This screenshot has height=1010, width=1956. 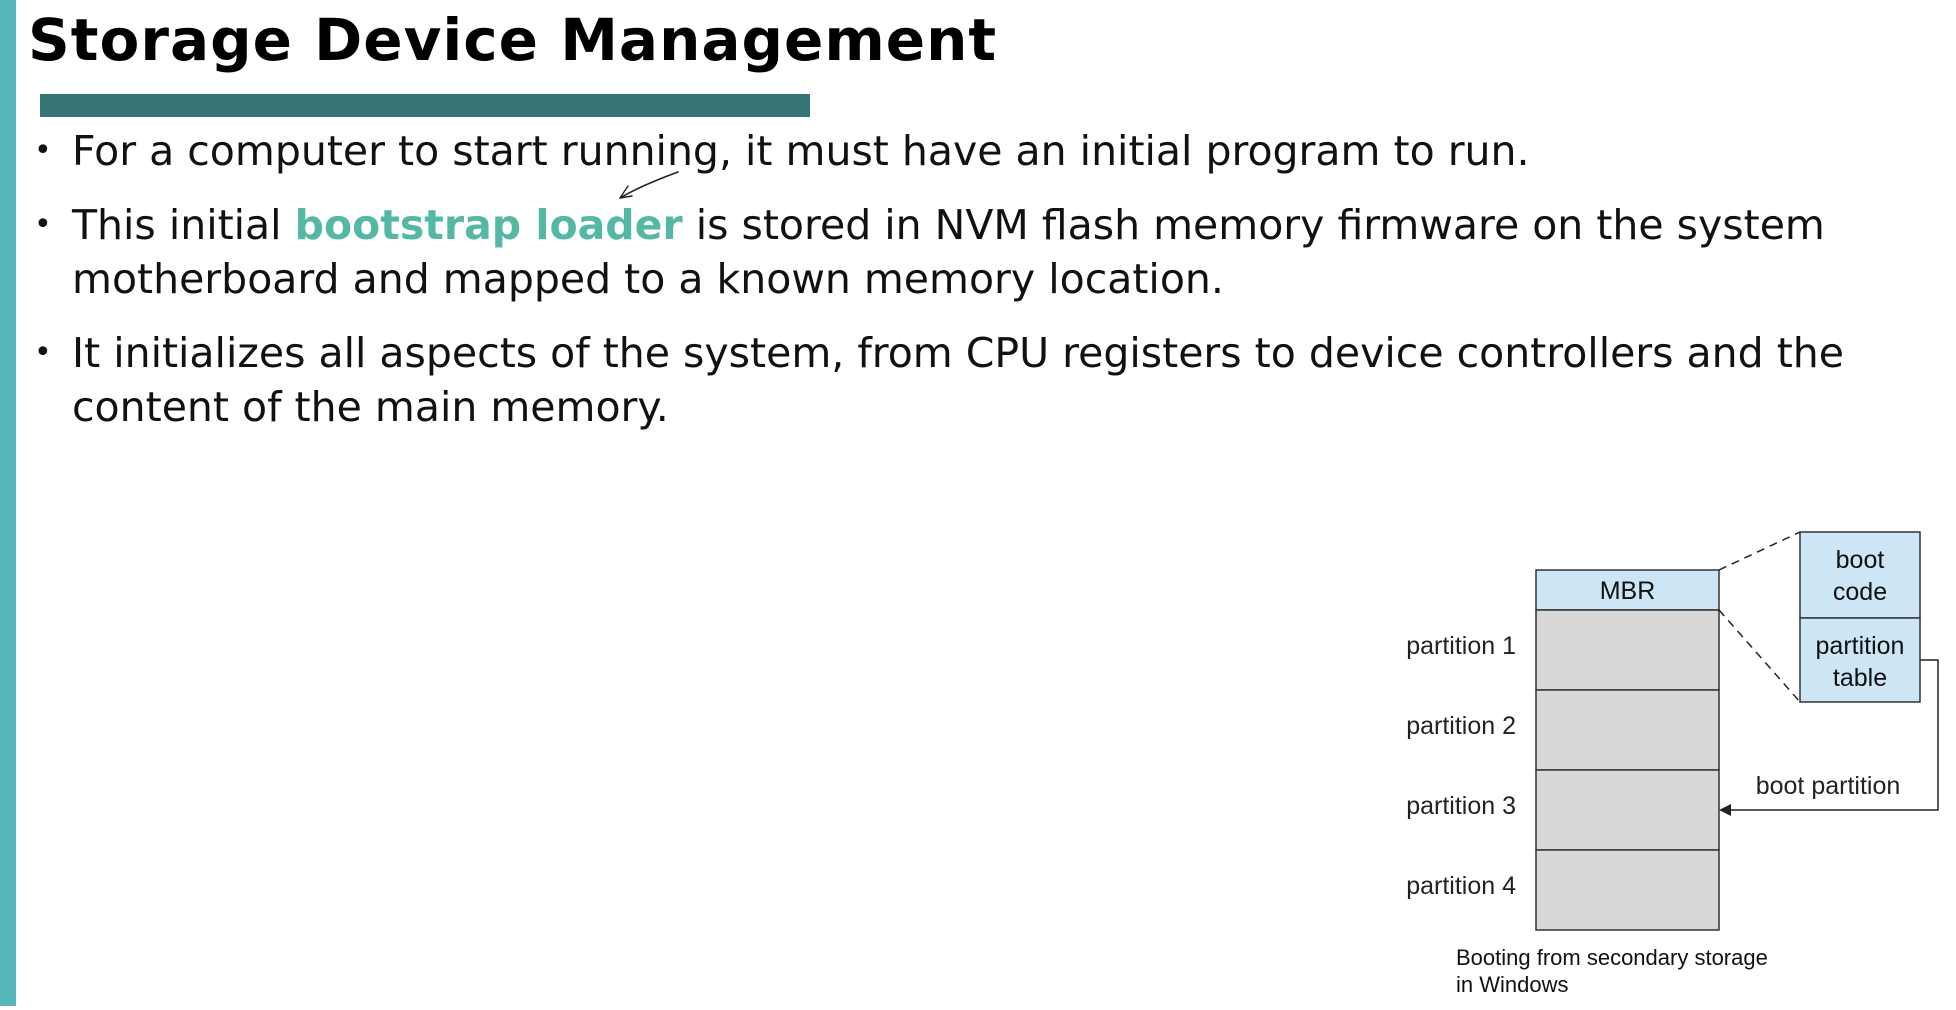 I want to click on boot-partition-label: boot partition, so click(x=1828, y=786).